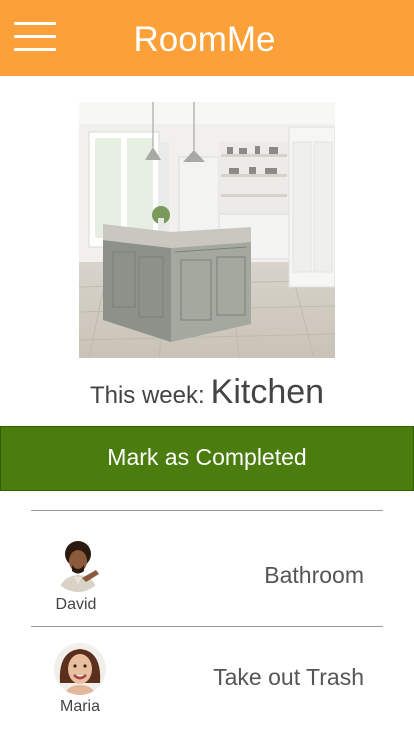 The image size is (414, 736). I want to click on avatar-david, so click(78, 566).